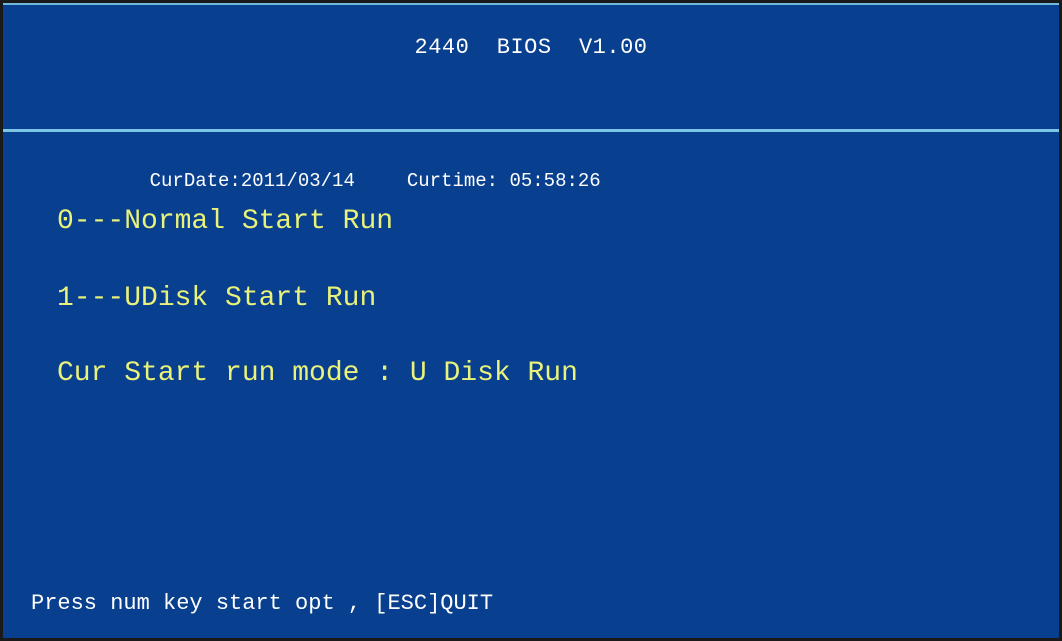 The image size is (1062, 641). What do you see at coordinates (531, 47) in the screenshot?
I see `bios-title: 2440 BIOS V1.00` at bounding box center [531, 47].